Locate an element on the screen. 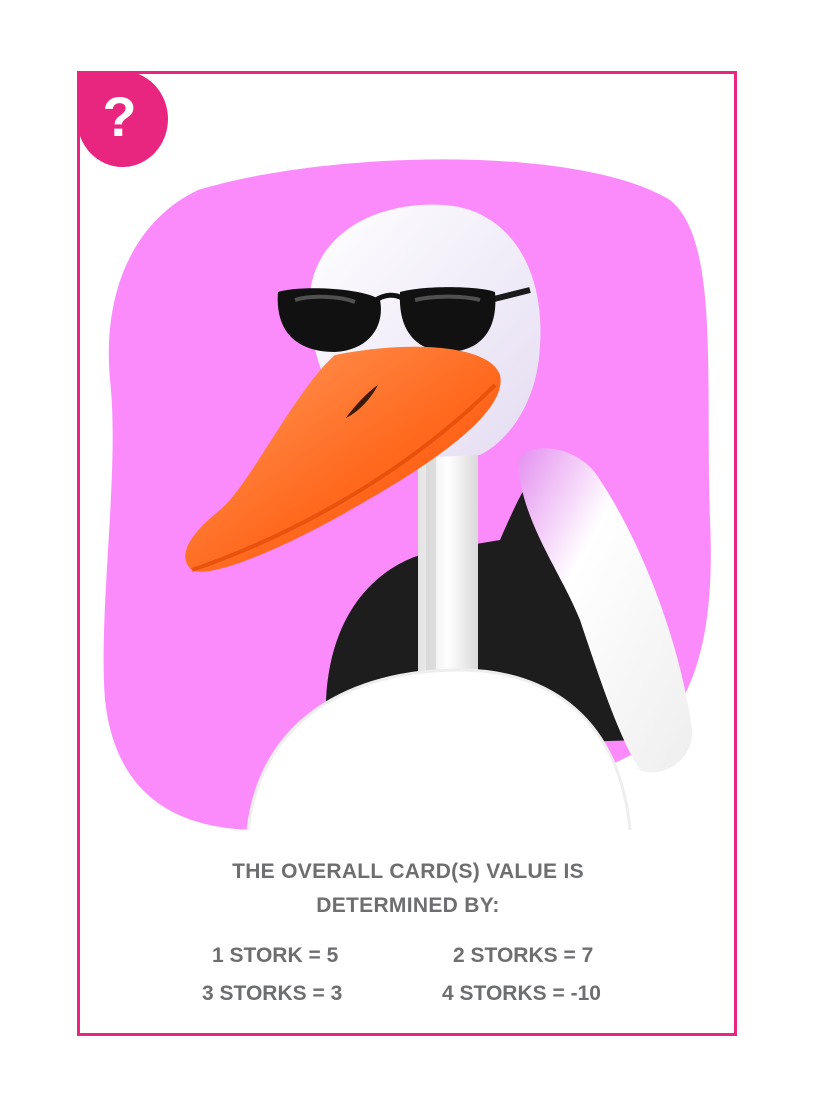  value-item: 2 STORKS = 7 is located at coordinates (523, 955).